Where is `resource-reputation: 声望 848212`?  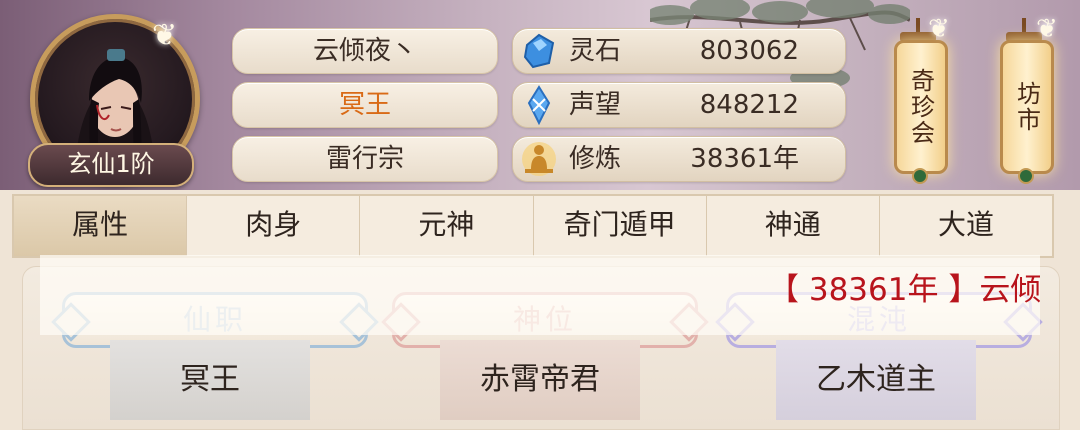 resource-reputation: 声望 848212 is located at coordinates (679, 105).